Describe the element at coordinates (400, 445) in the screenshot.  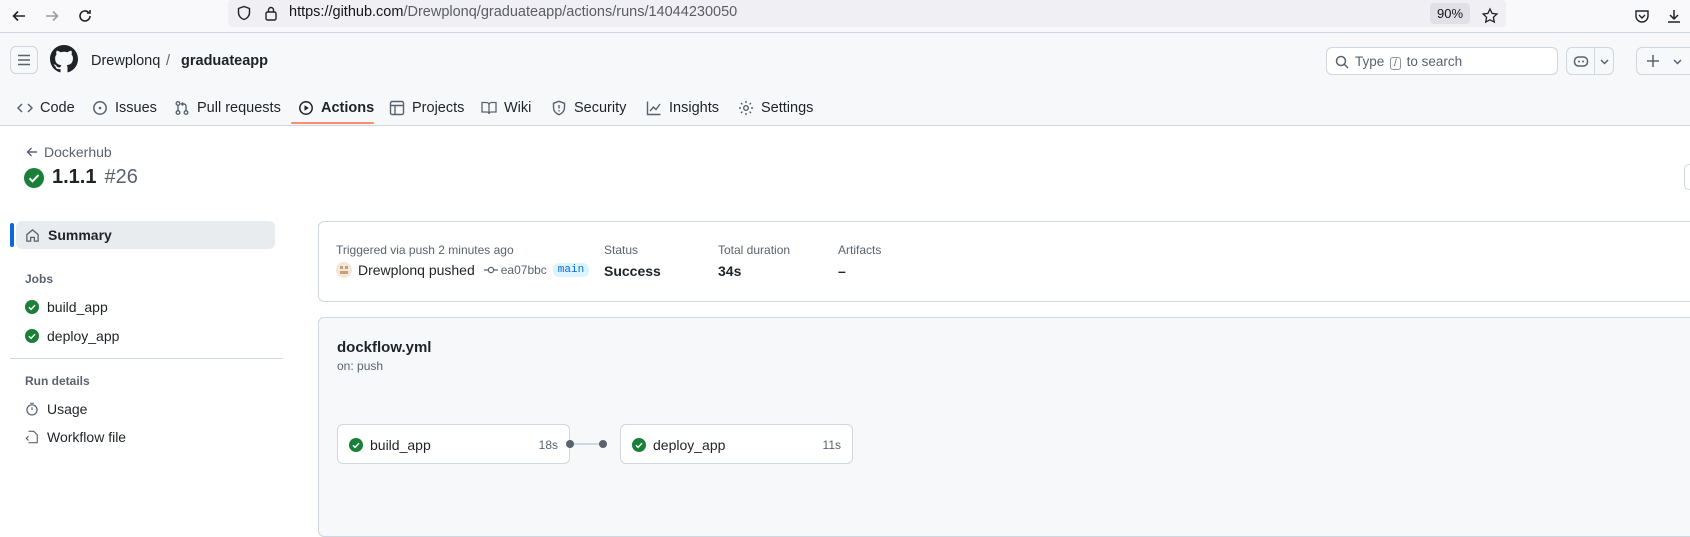
I see `job-name: build_app` at that location.